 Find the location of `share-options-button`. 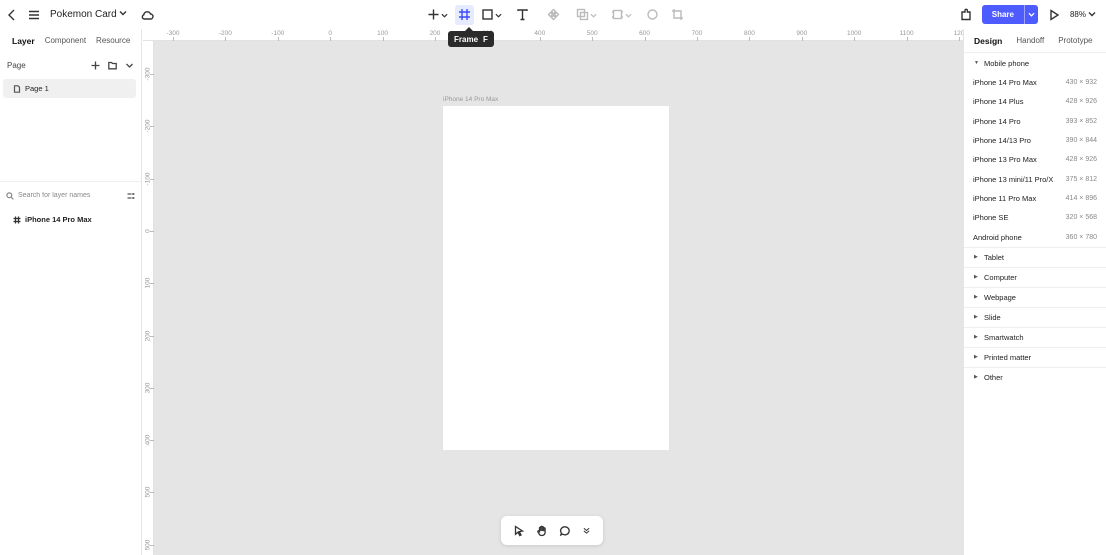

share-options-button is located at coordinates (1030, 14).